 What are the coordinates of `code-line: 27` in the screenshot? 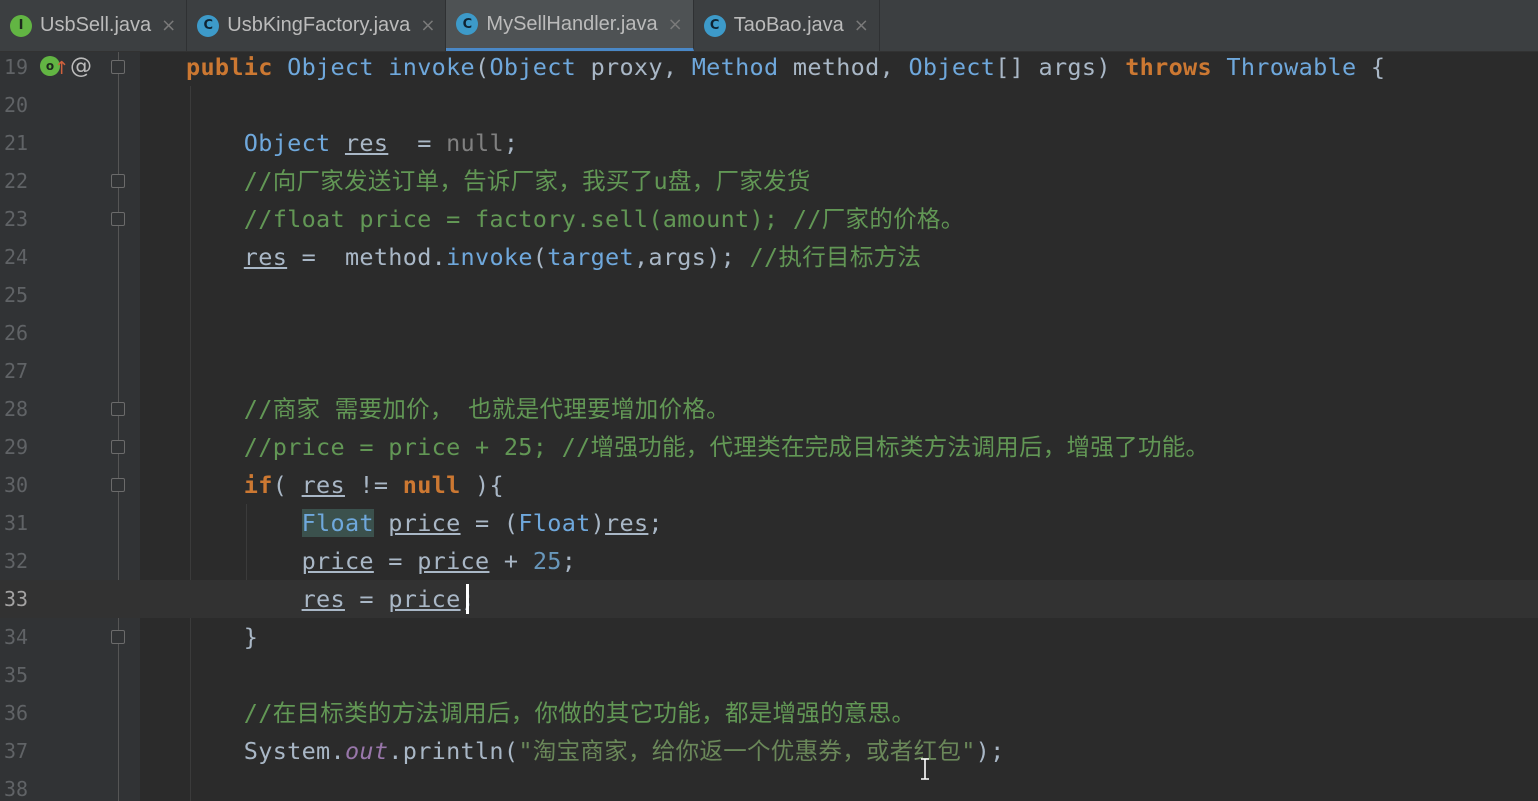 It's located at (769, 371).